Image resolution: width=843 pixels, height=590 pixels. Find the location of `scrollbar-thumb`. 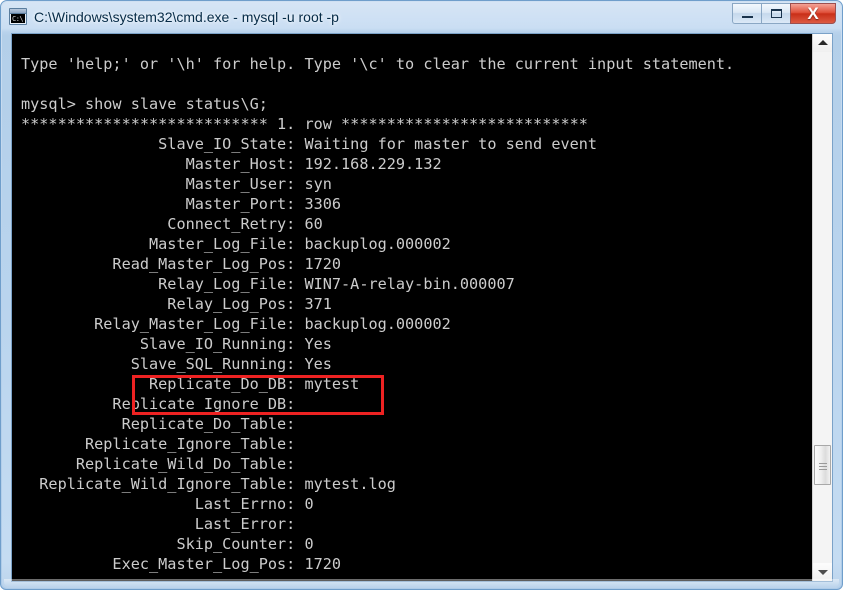

scrollbar-thumb is located at coordinates (822, 465).